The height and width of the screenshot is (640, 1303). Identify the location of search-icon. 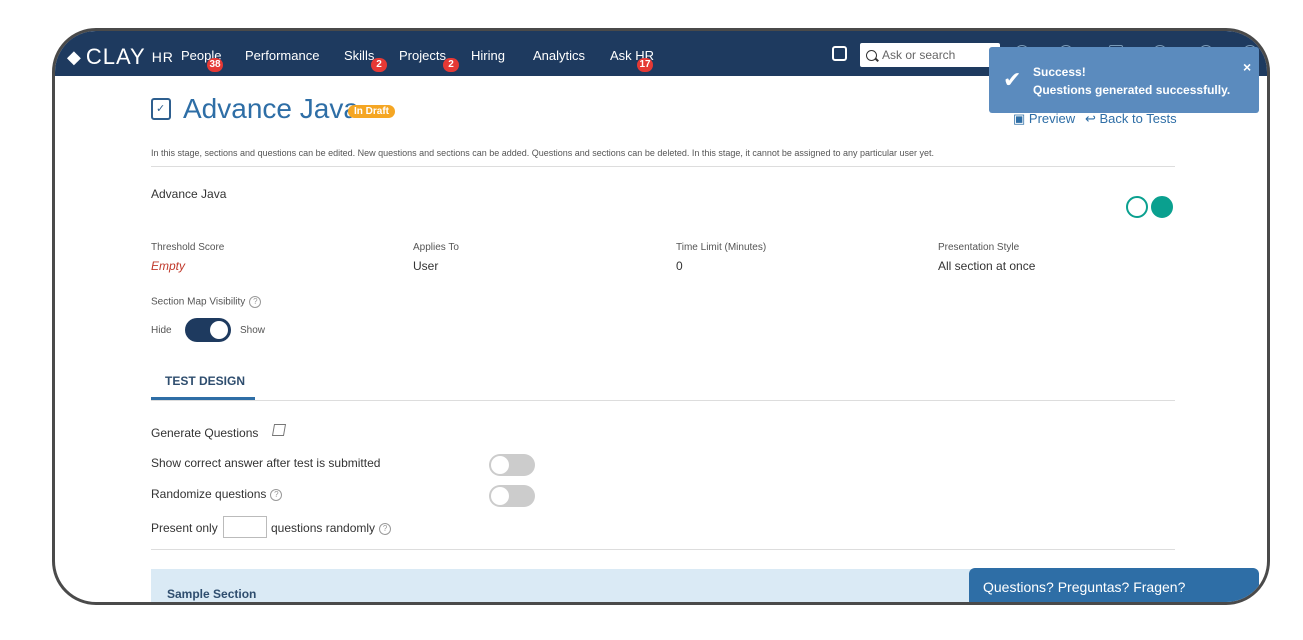
(871, 55).